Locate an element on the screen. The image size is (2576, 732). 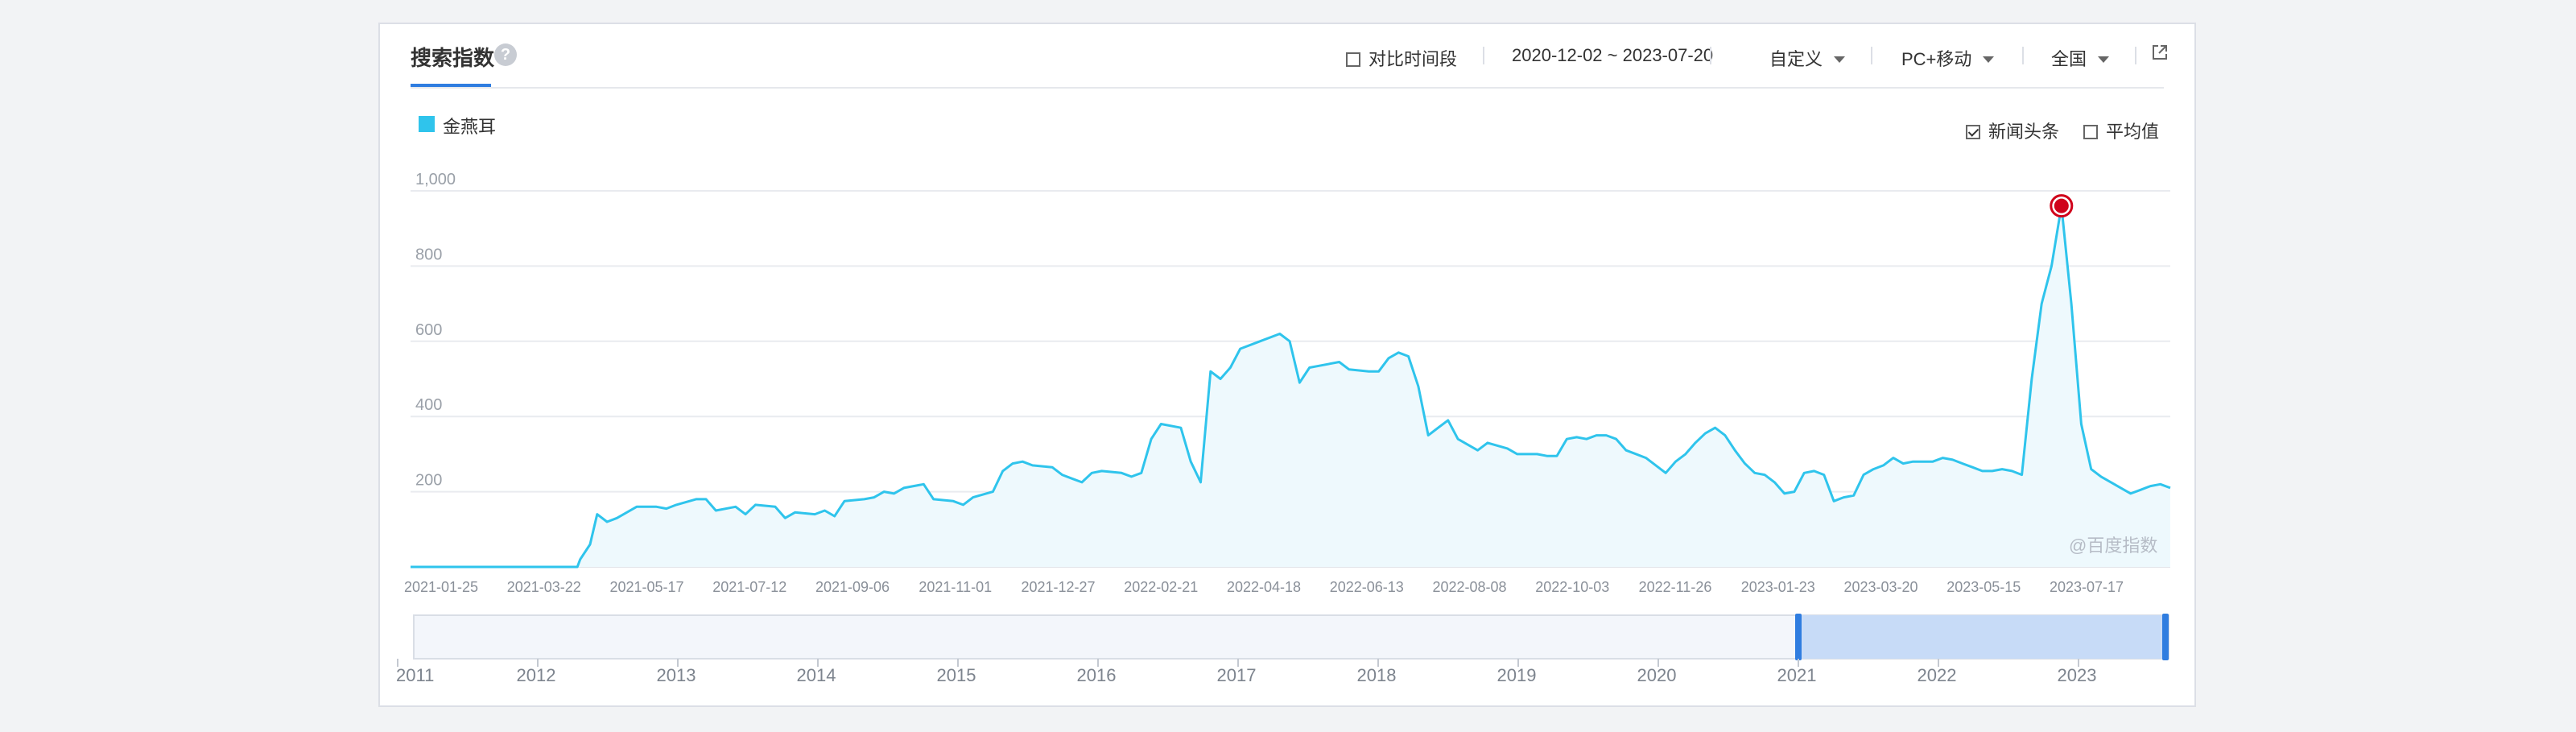
timeline-year-label: 2023 is located at coordinates (2077, 675).